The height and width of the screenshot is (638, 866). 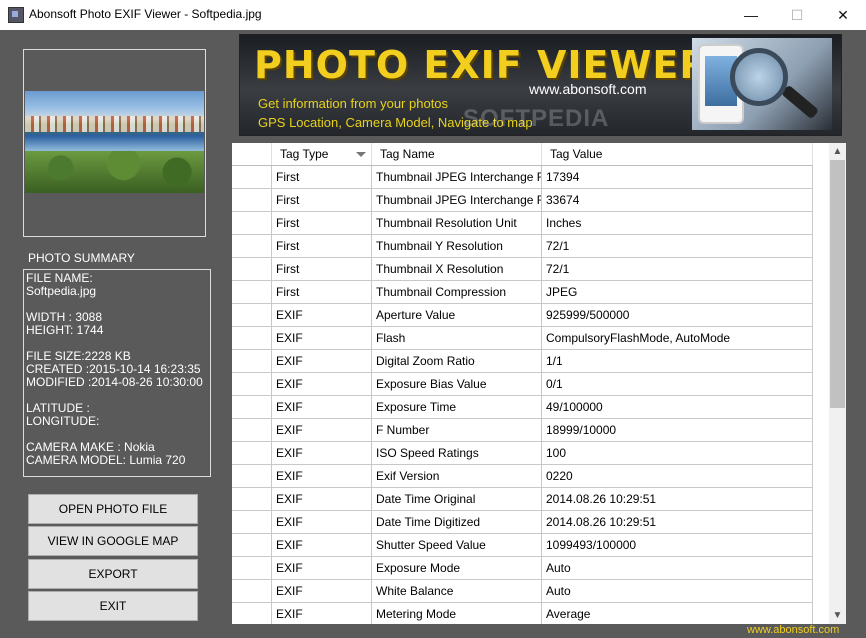 What do you see at coordinates (457, 430) in the screenshot?
I see `tag-name-cell: F Number` at bounding box center [457, 430].